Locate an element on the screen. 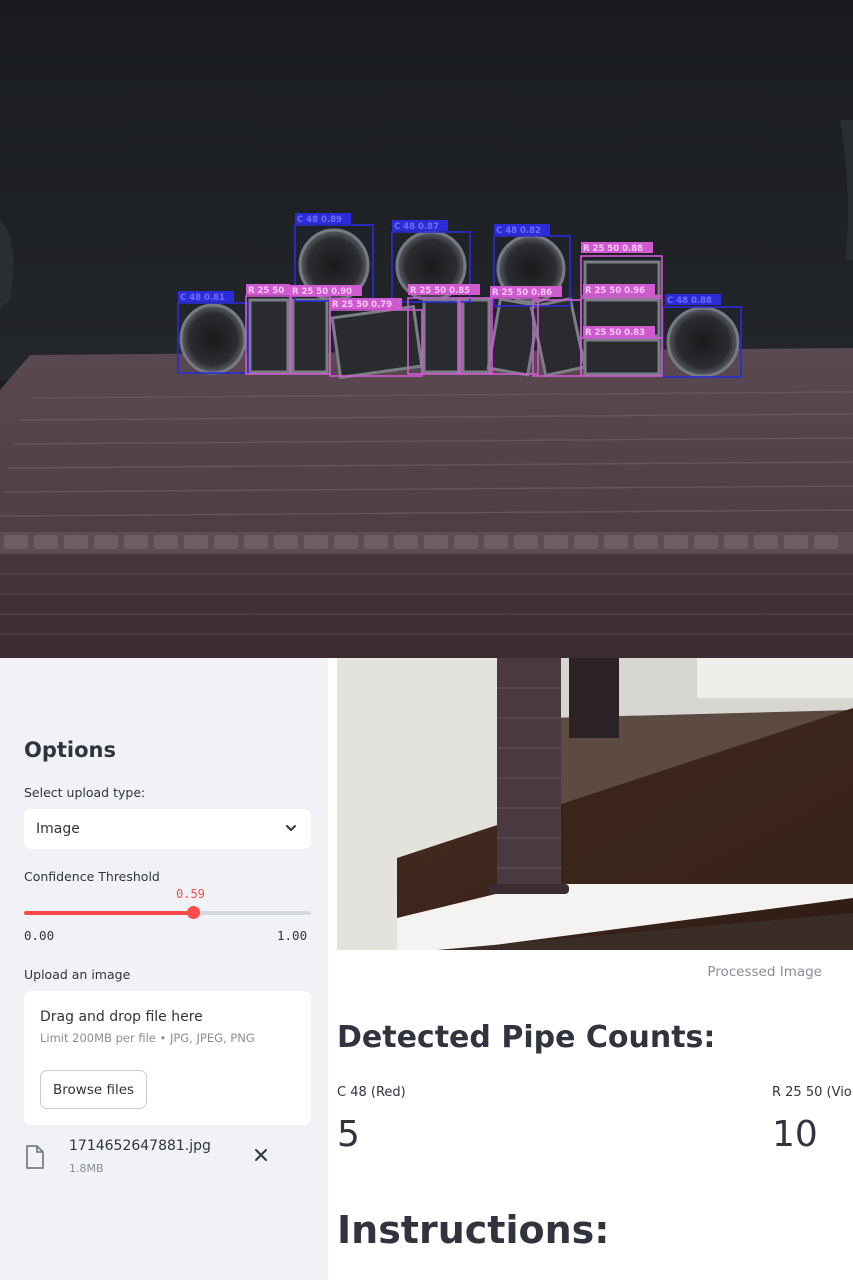 The width and height of the screenshot is (853, 1280). detection-label: C 48 0.88 is located at coordinates (689, 301).